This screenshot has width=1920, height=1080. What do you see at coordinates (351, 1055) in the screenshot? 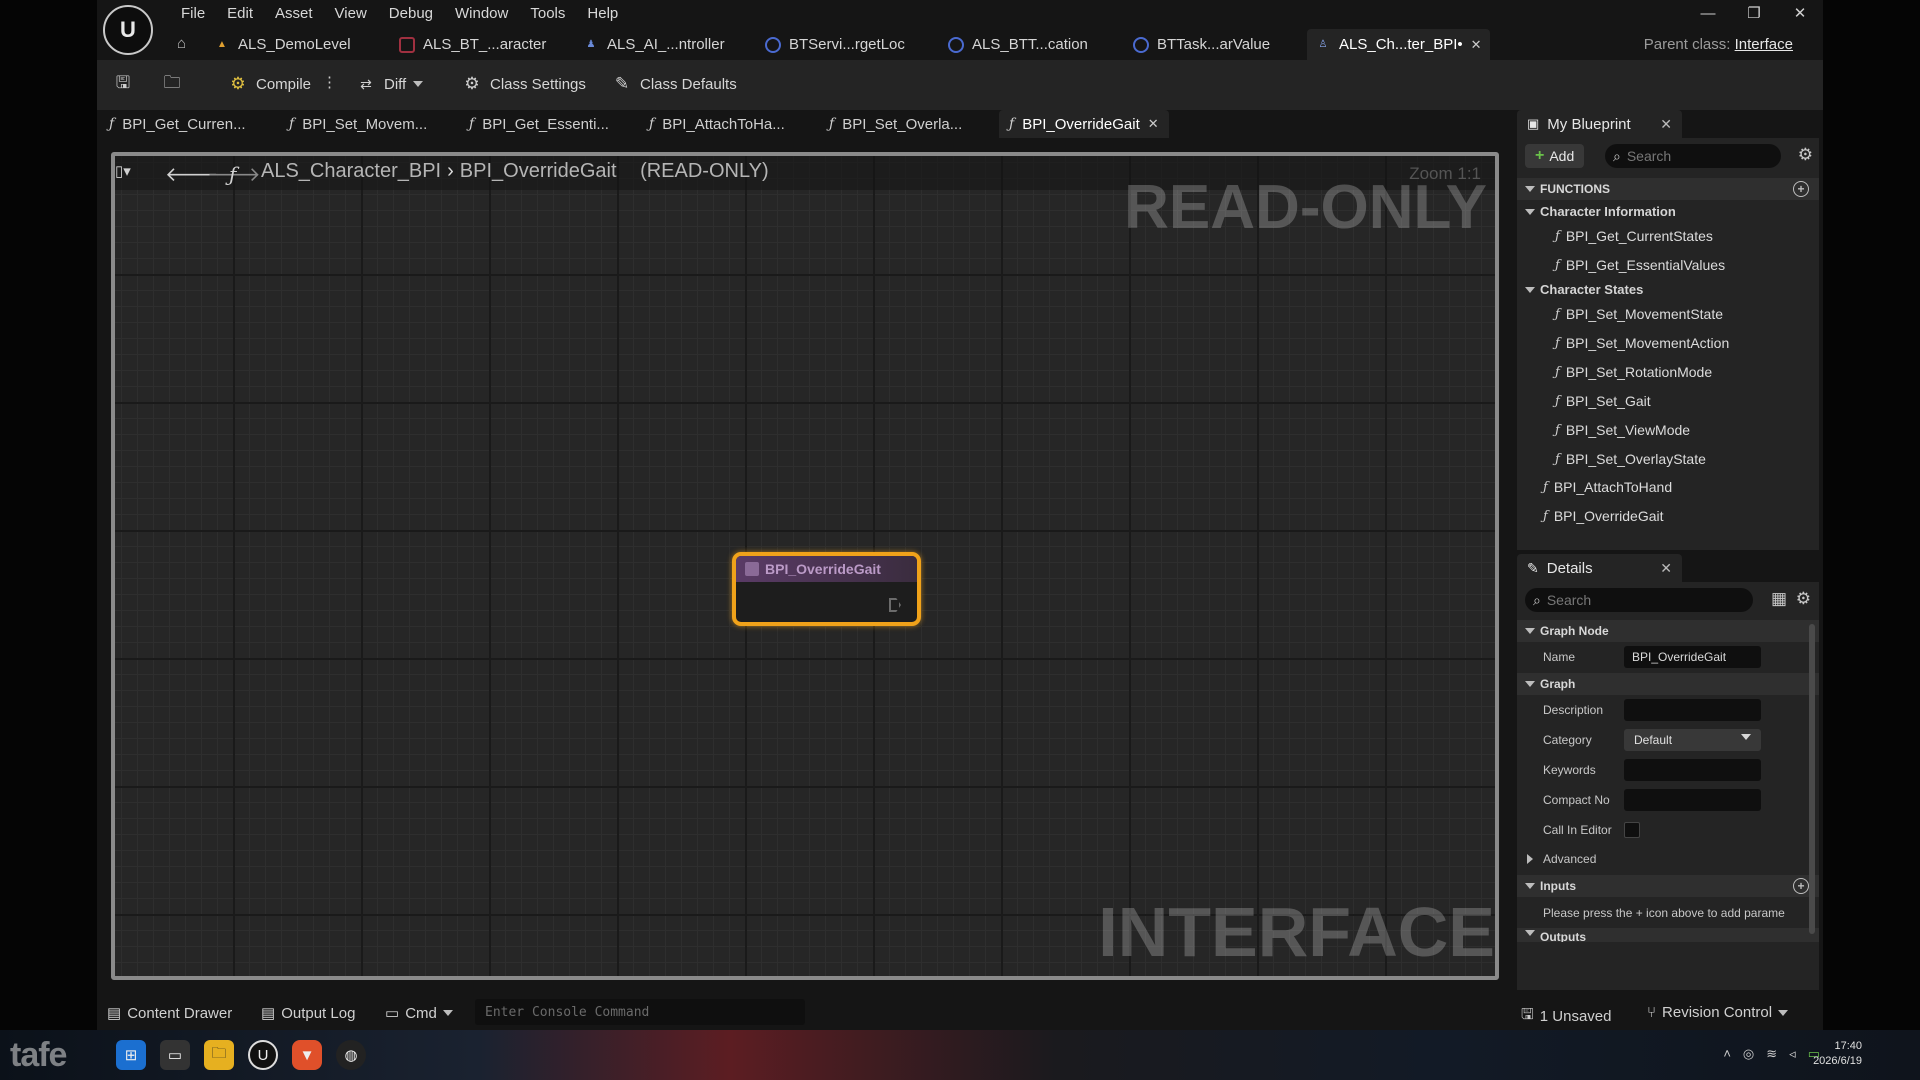
I see `app-icon: ◍` at bounding box center [351, 1055].